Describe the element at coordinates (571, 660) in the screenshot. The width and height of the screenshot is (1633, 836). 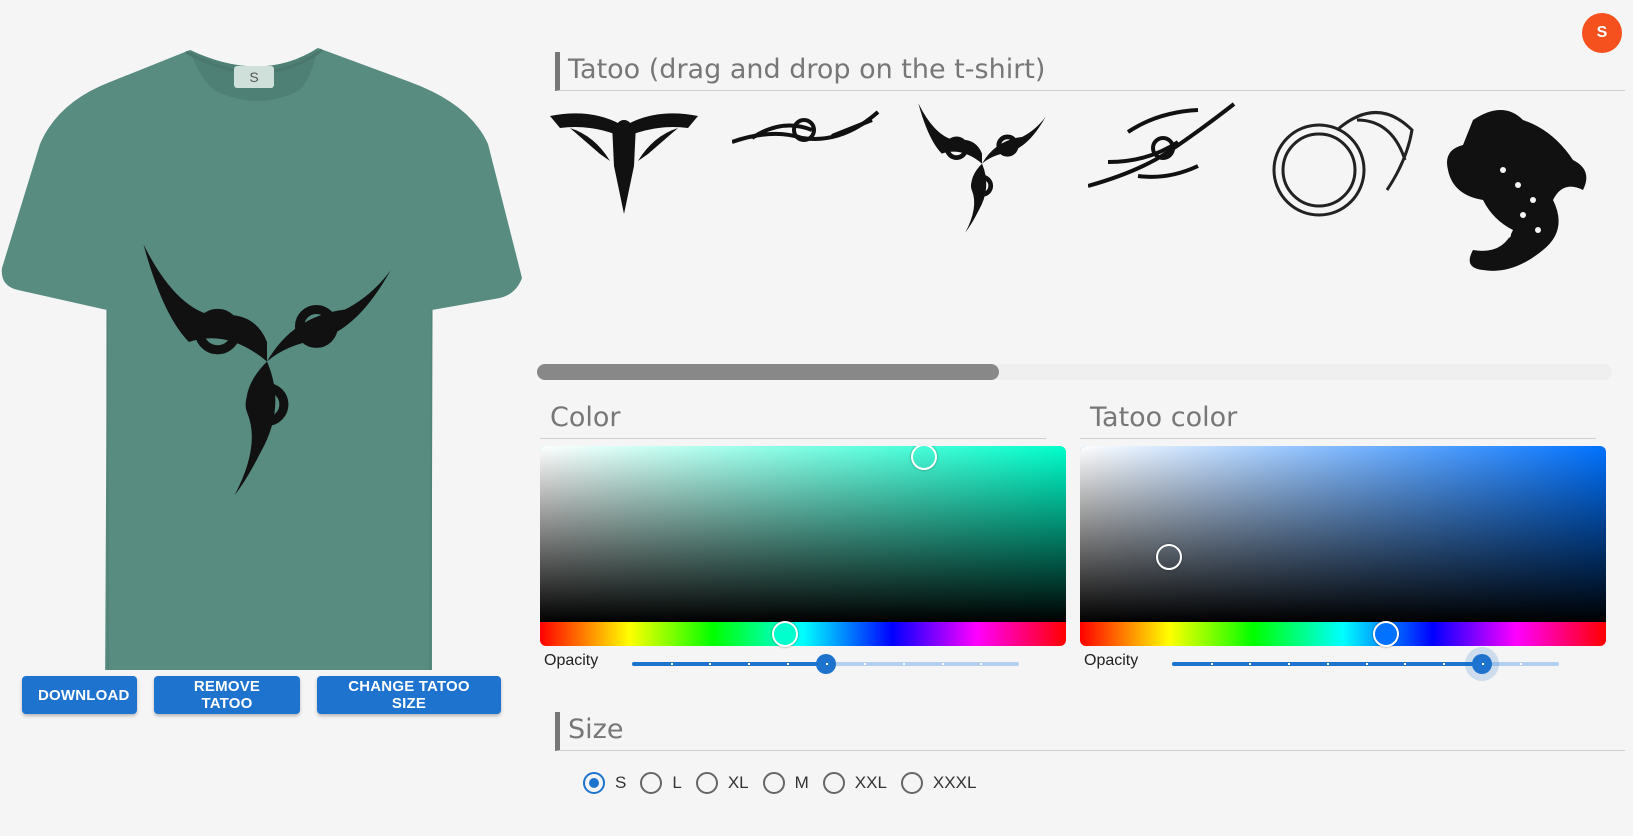
I see `shirt-opacity-label: Opacity` at that location.